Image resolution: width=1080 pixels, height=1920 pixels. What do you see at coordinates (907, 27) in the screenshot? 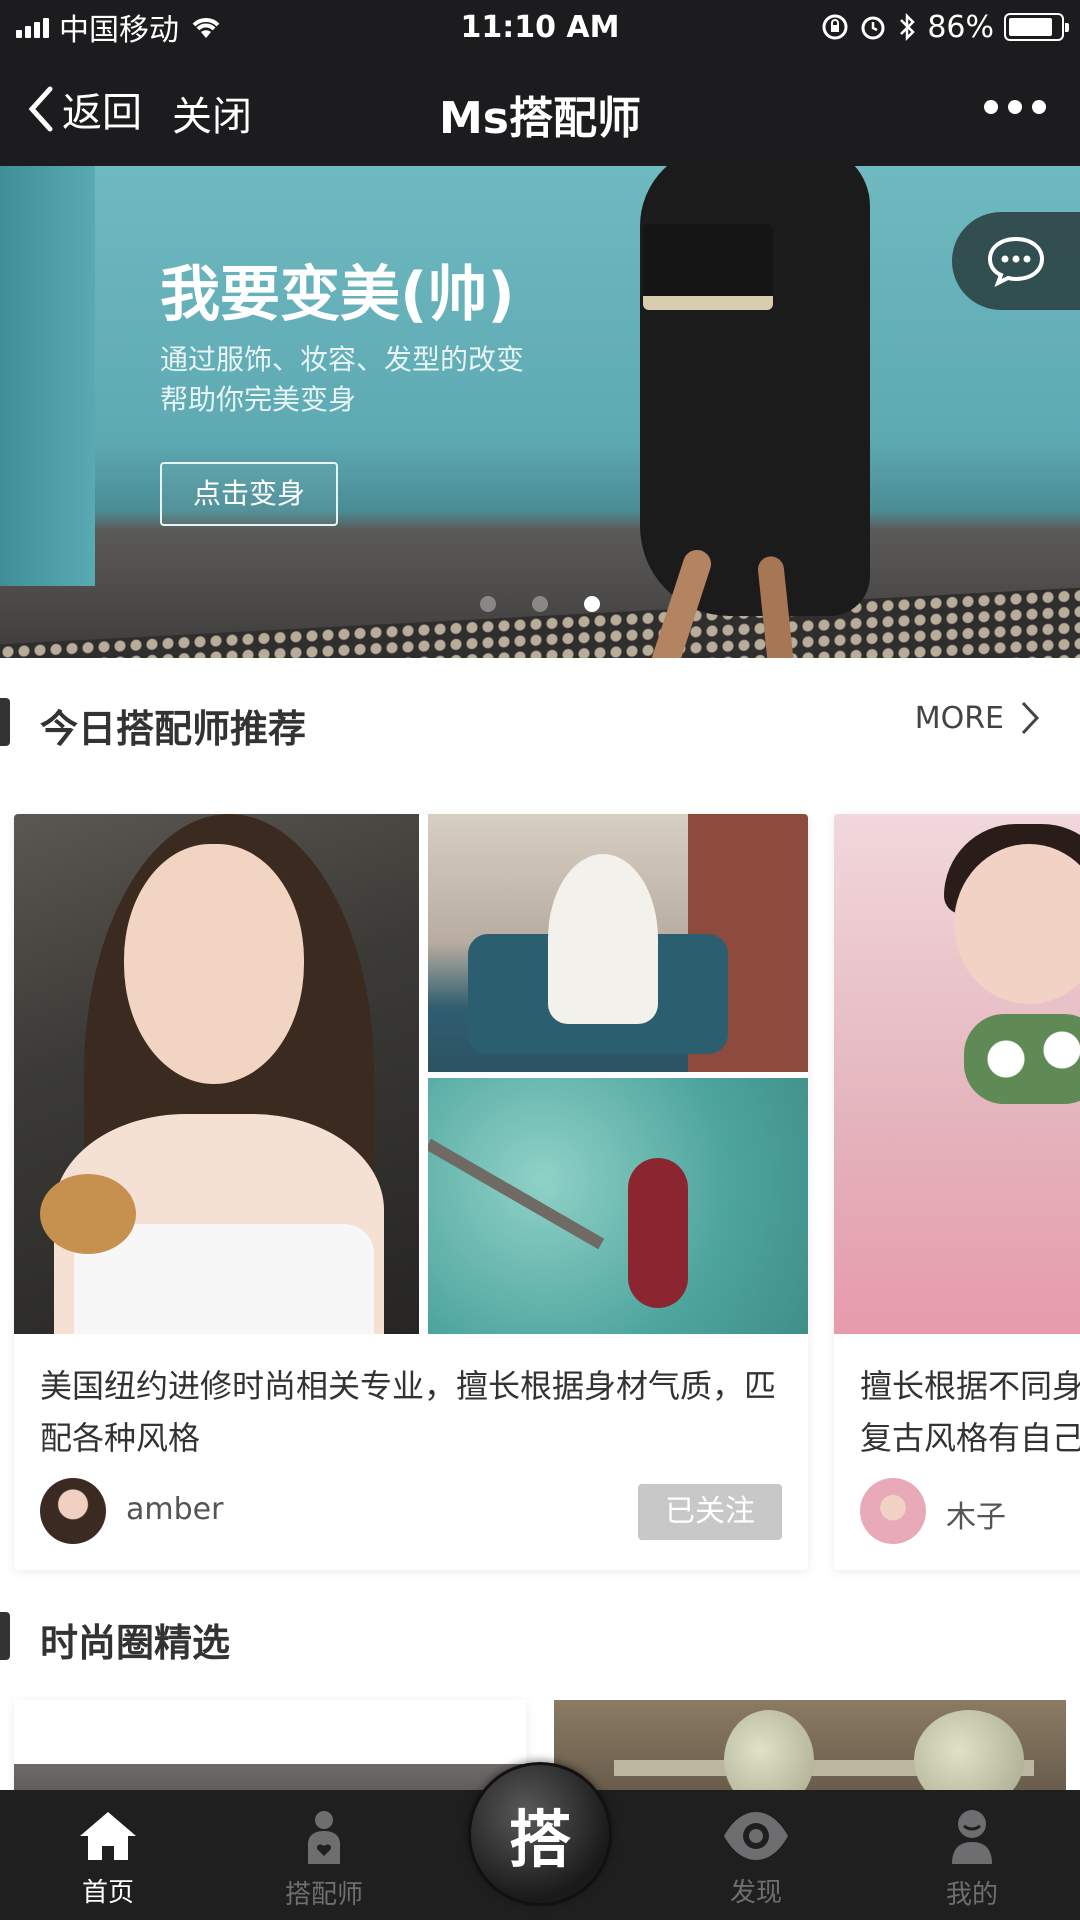
I see `bluetooth-icon` at bounding box center [907, 27].